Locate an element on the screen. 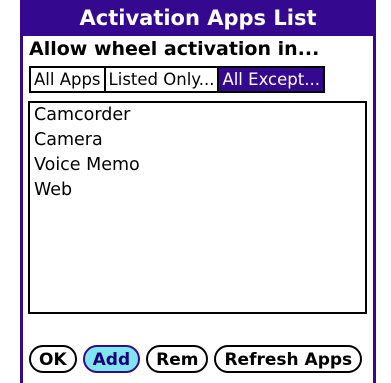 The width and height of the screenshot is (391, 383). ok-button: OK is located at coordinates (53, 359).